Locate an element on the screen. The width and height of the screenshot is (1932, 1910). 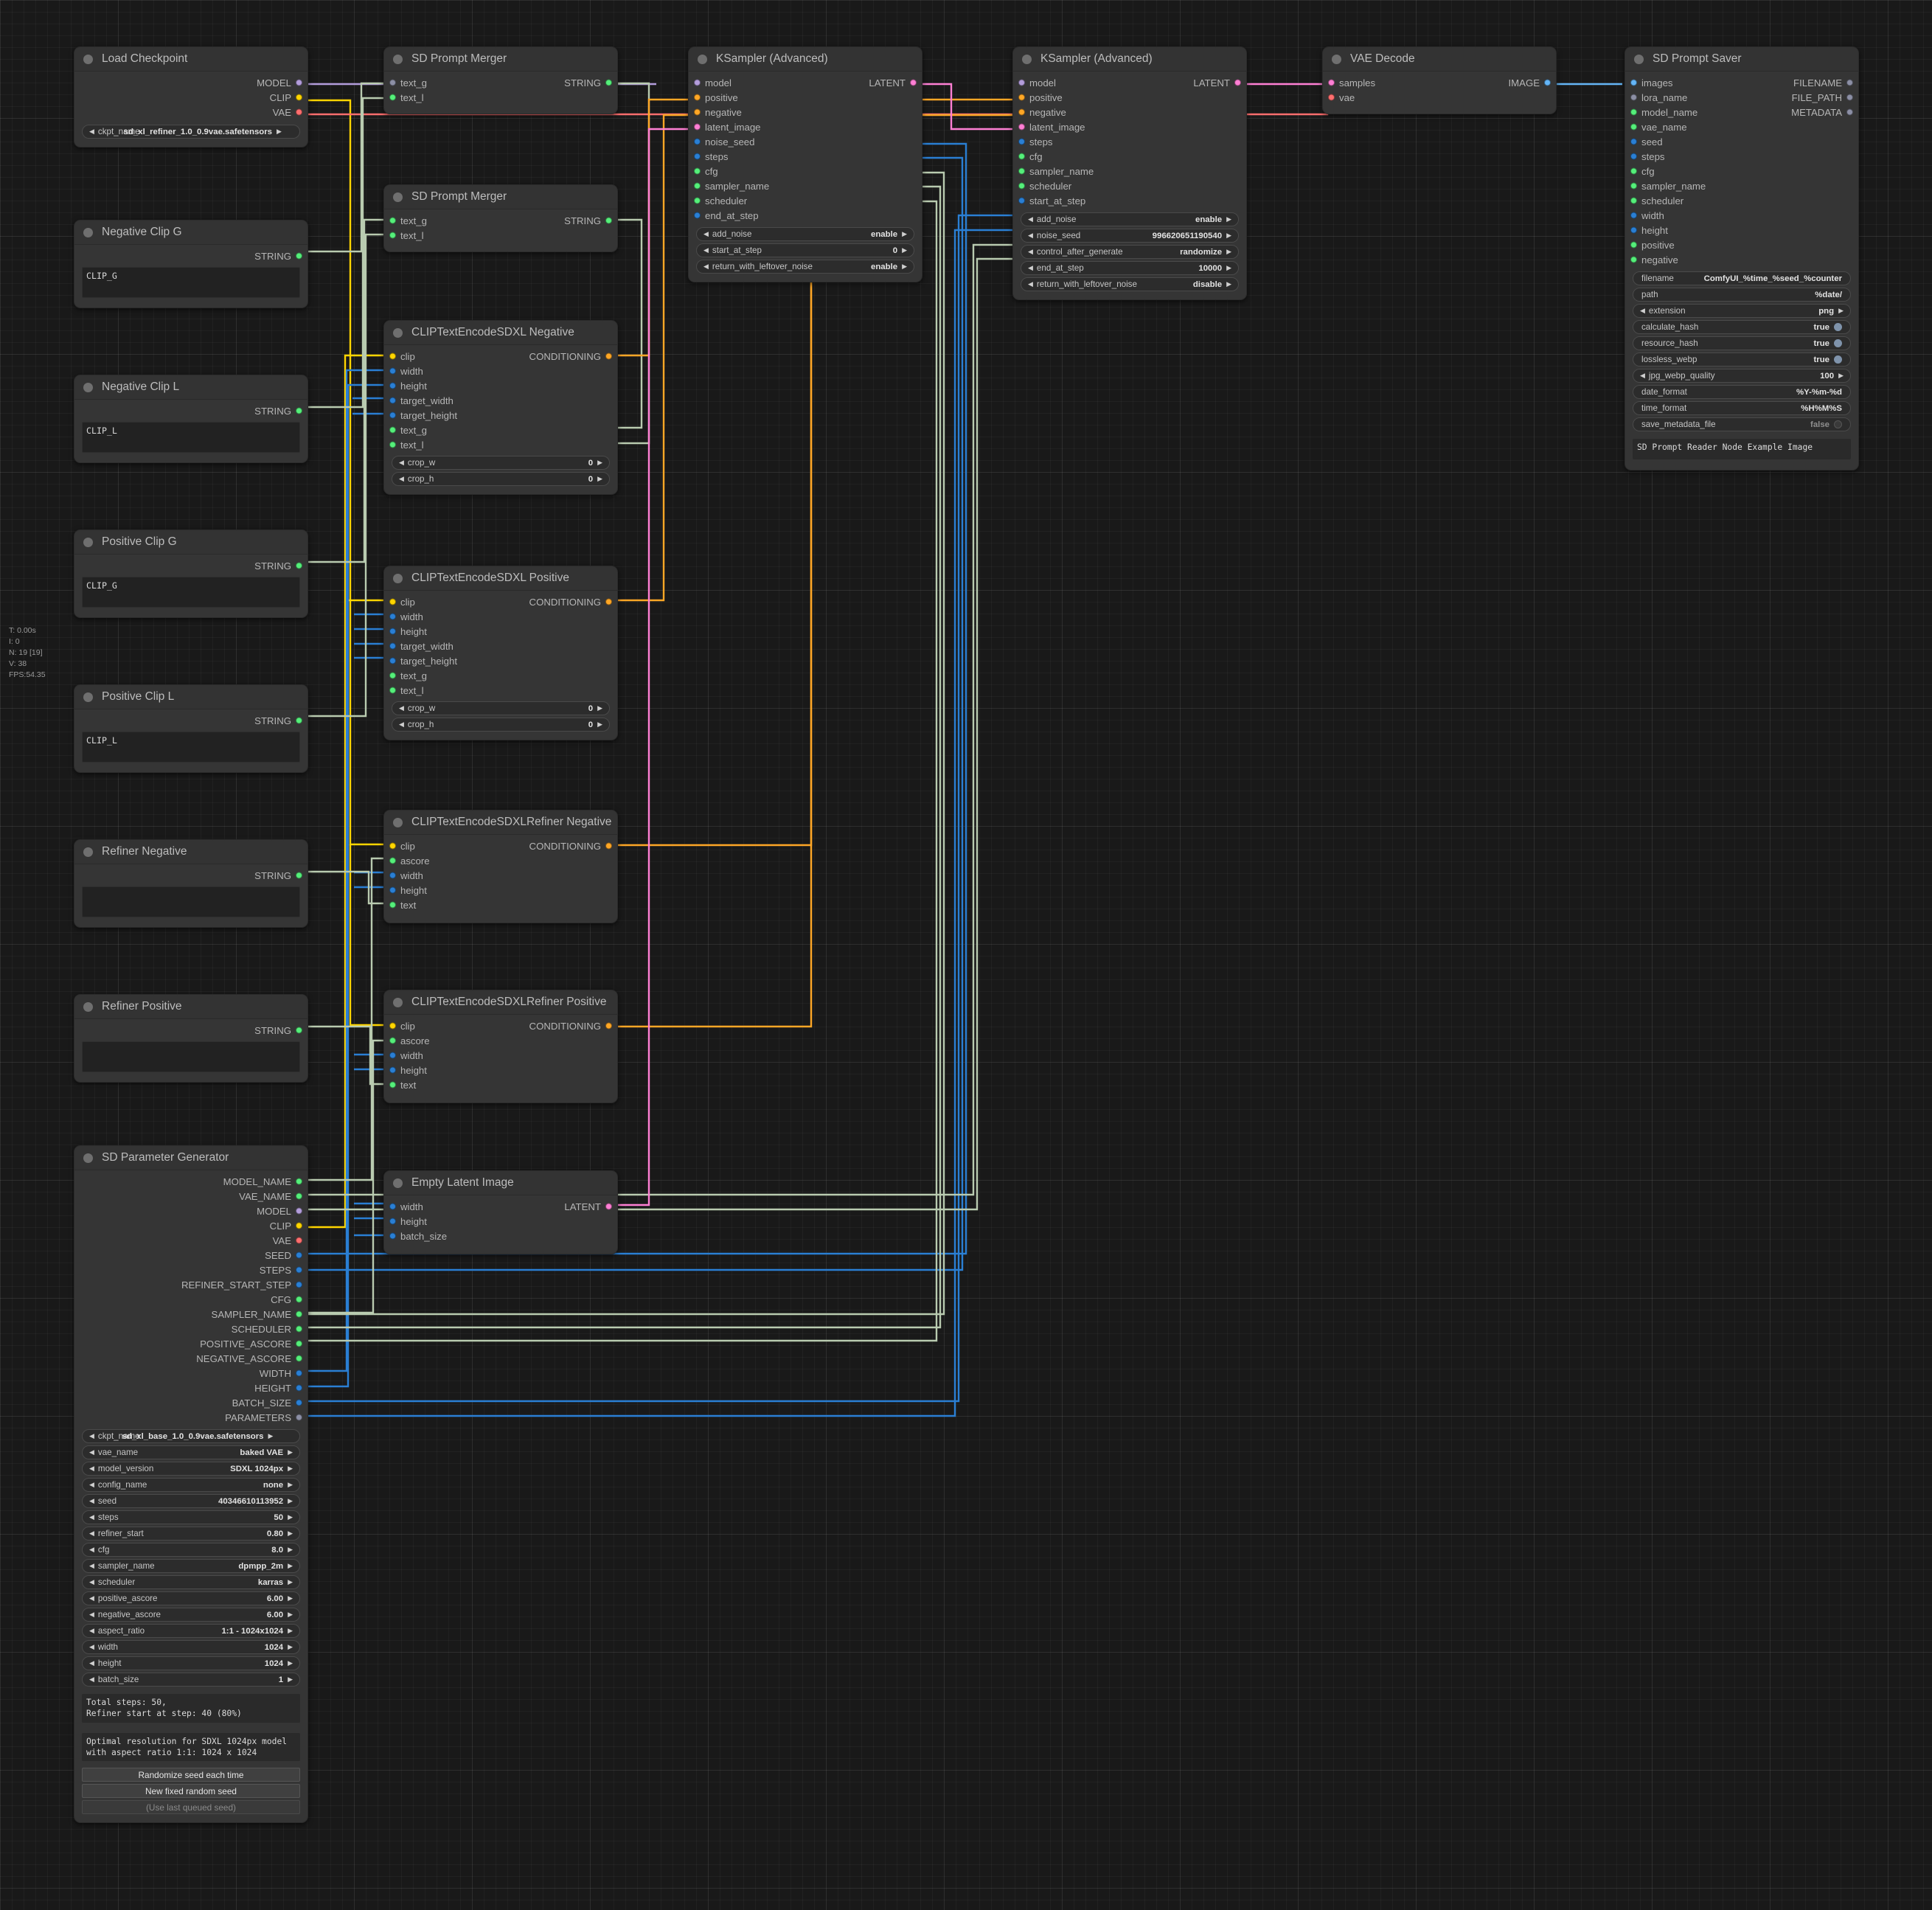
widget-calculate-hash: calculate_hash true is located at coordinates (1742, 327).